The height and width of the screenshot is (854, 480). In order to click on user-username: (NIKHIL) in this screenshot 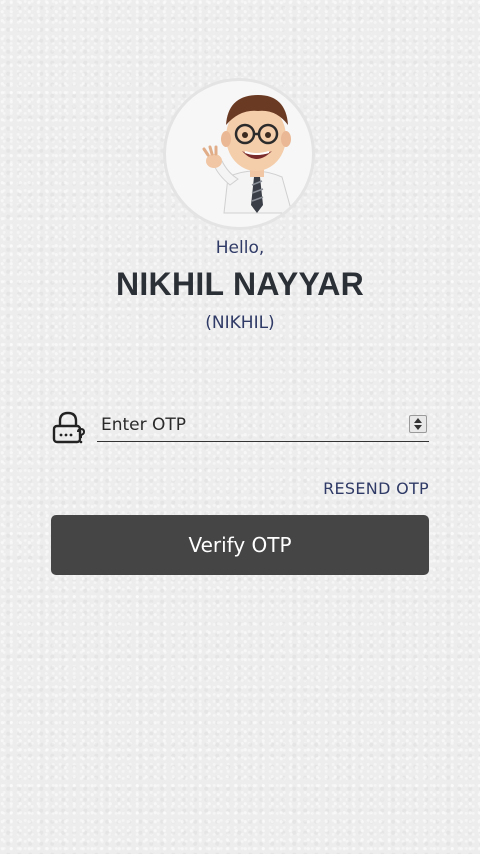, I will do `click(240, 323)`.